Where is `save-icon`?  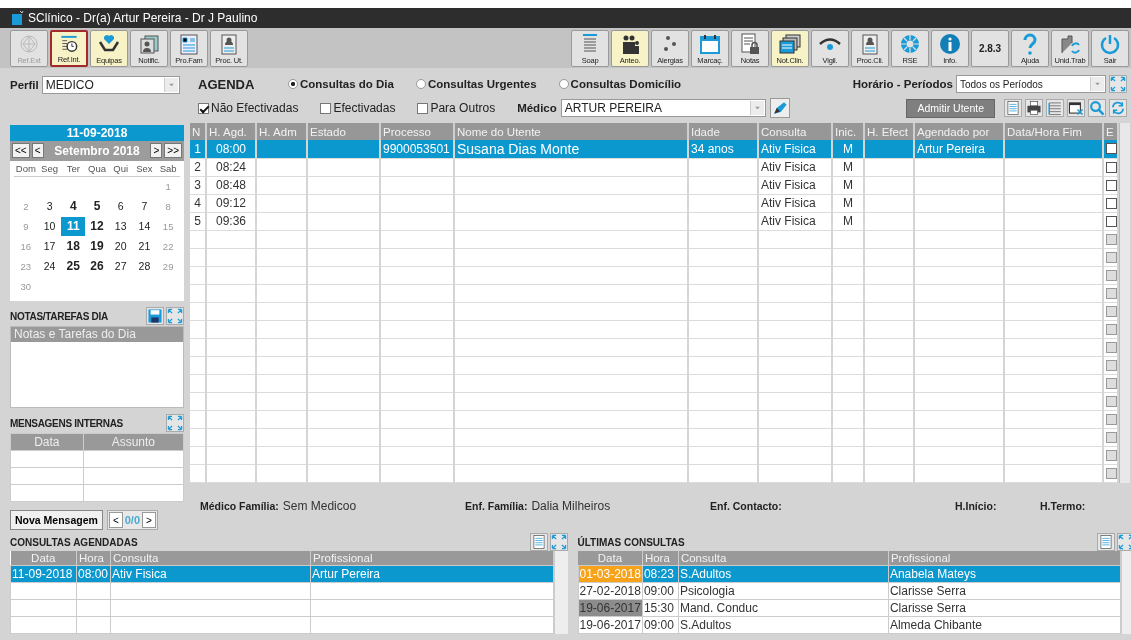
save-icon is located at coordinates (155, 316).